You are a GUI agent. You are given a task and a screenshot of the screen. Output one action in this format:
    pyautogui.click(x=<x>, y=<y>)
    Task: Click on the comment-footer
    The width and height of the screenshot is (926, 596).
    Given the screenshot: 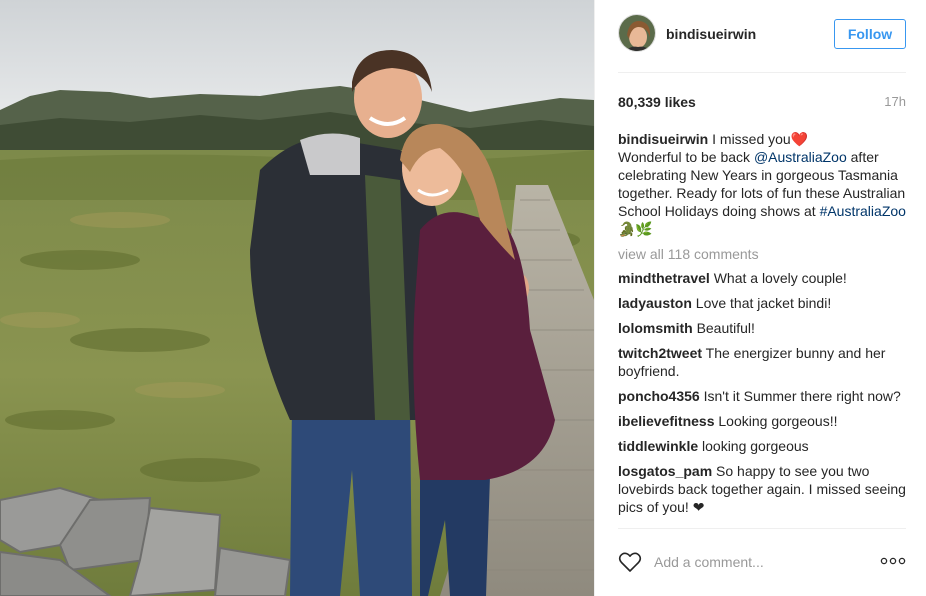 What is the action you would take?
    pyautogui.click(x=762, y=562)
    